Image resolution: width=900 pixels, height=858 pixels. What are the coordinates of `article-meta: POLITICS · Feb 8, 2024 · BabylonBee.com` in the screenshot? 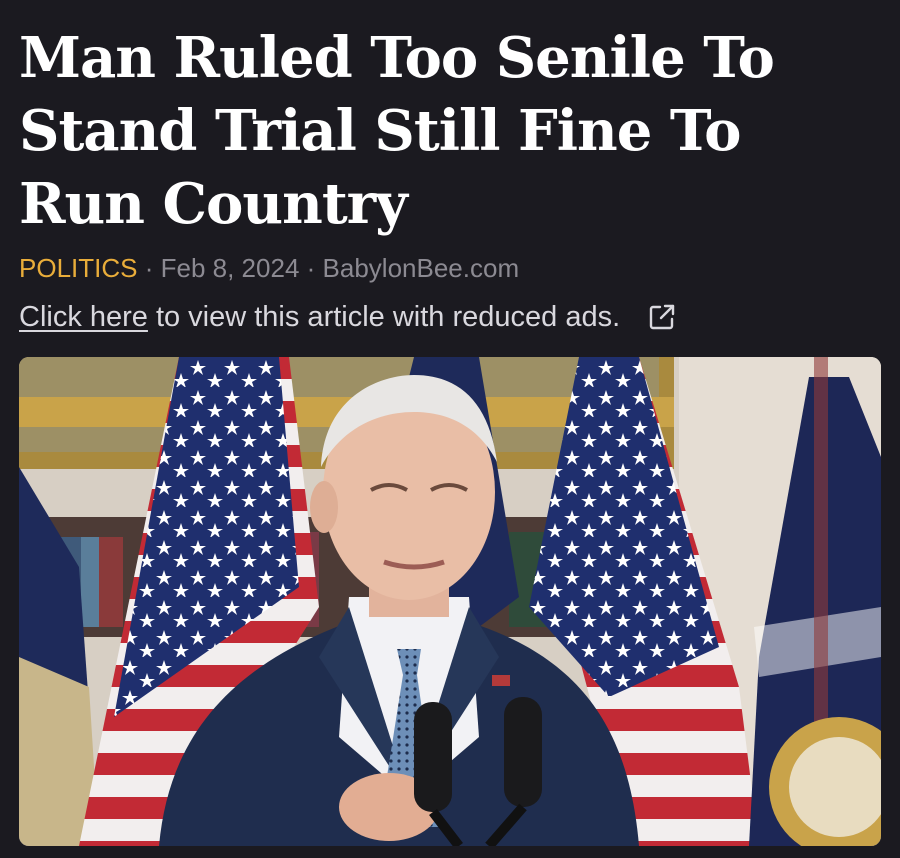 It's located at (269, 268).